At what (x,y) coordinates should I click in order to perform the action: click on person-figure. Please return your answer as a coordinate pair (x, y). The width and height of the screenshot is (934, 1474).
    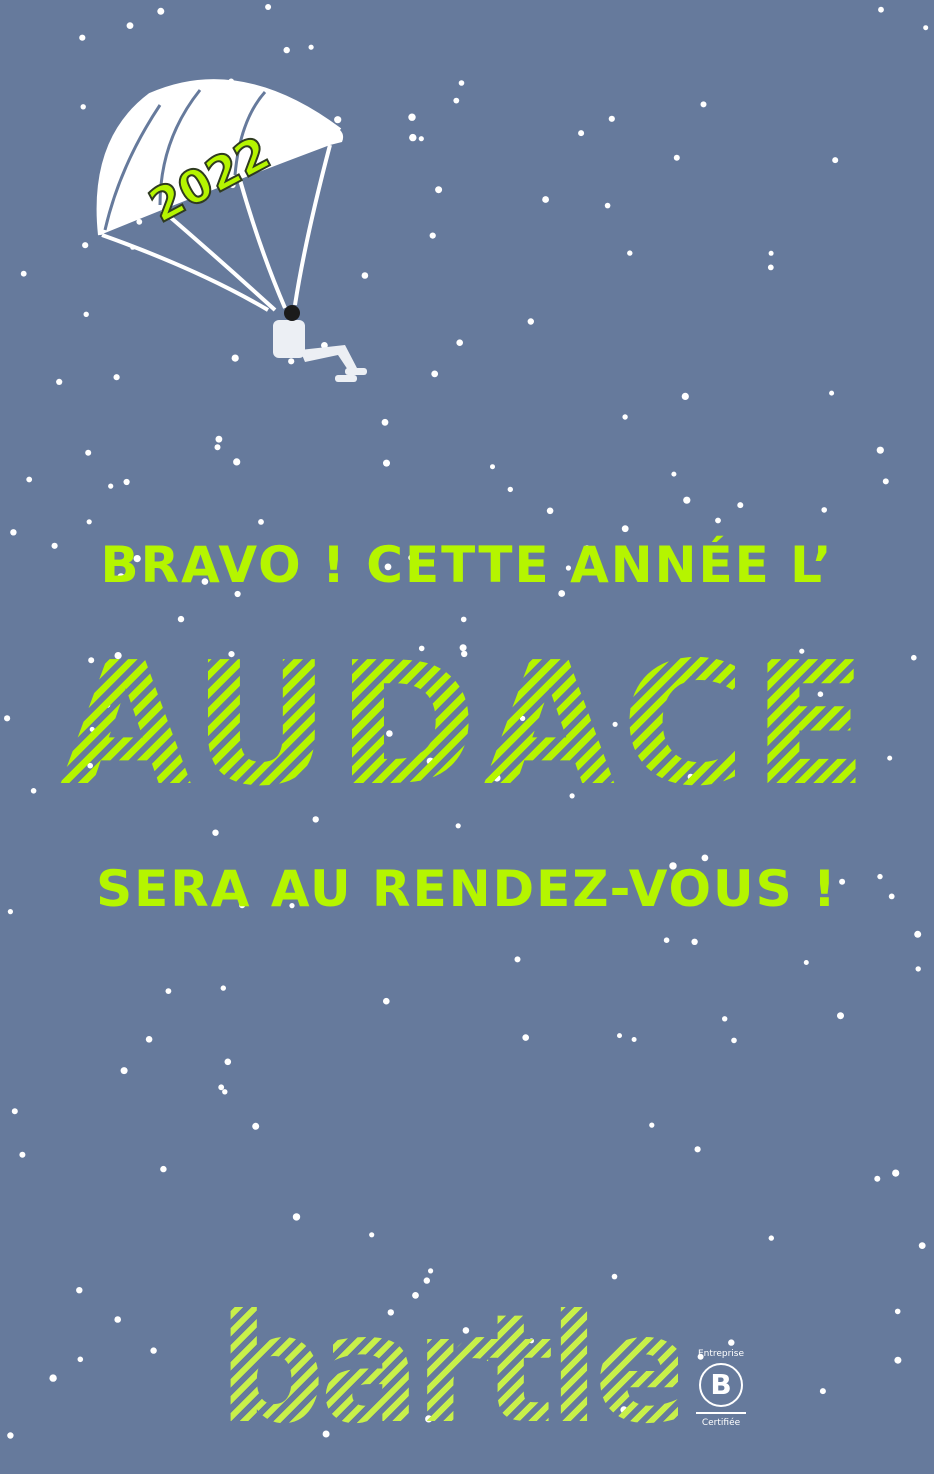
    Looking at the image, I should click on (320, 343).